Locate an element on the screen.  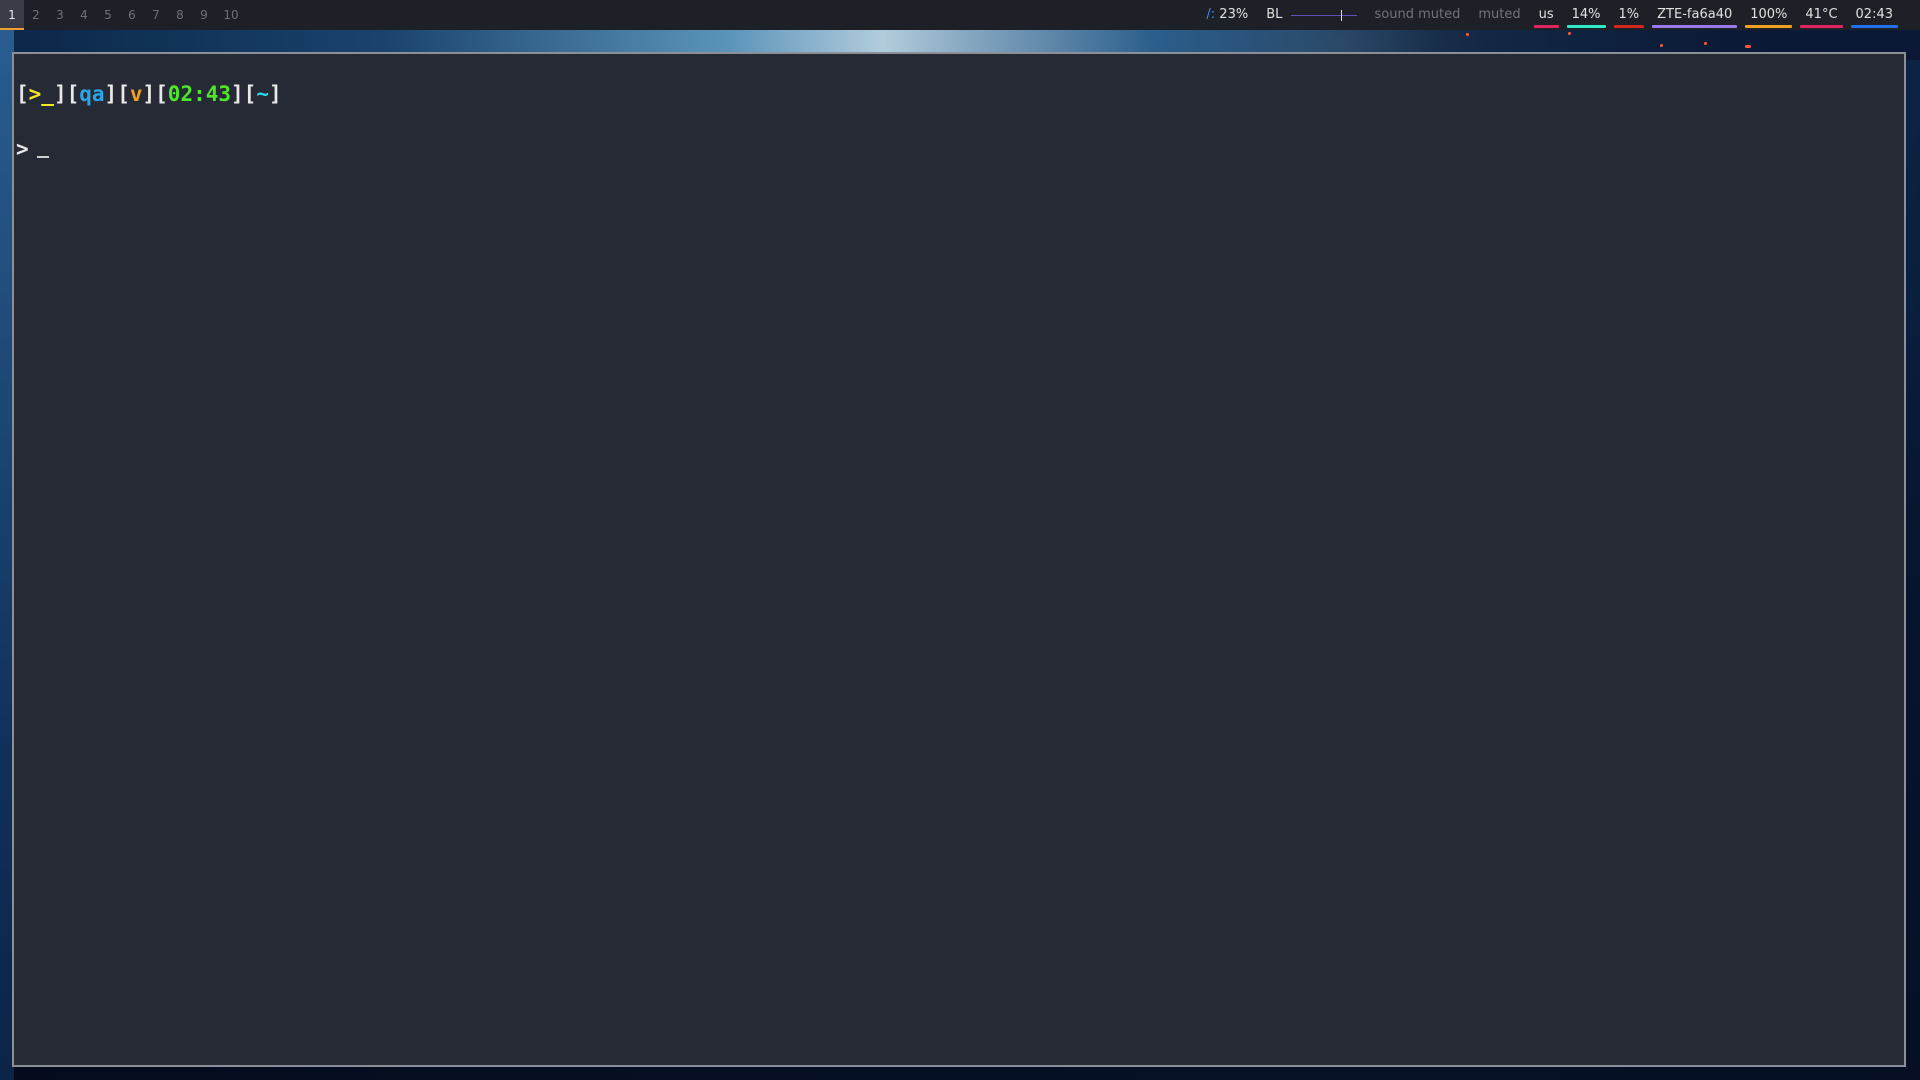
wifi-network: ZTE-fa6a40 is located at coordinates (1694, 15).